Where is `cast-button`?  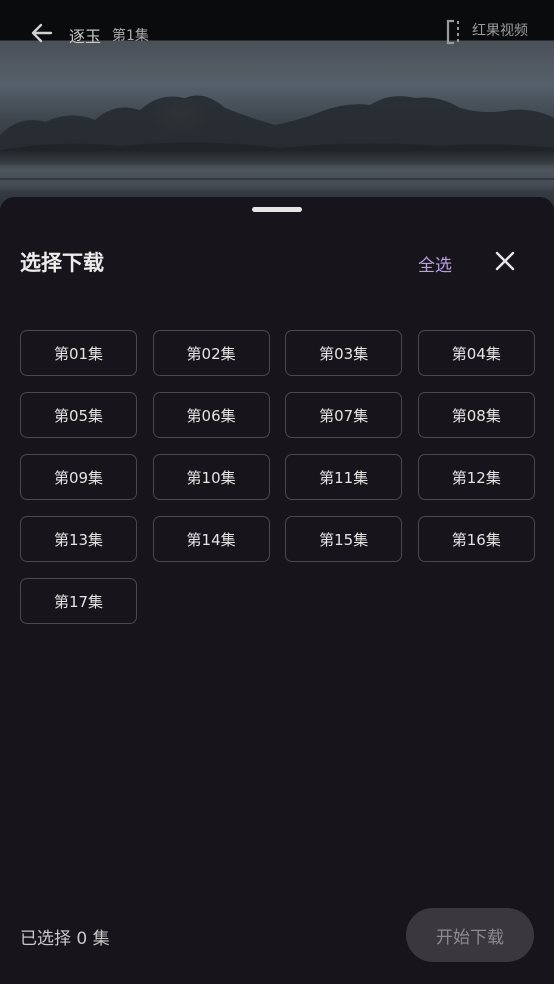
cast-button is located at coordinates (459, 32).